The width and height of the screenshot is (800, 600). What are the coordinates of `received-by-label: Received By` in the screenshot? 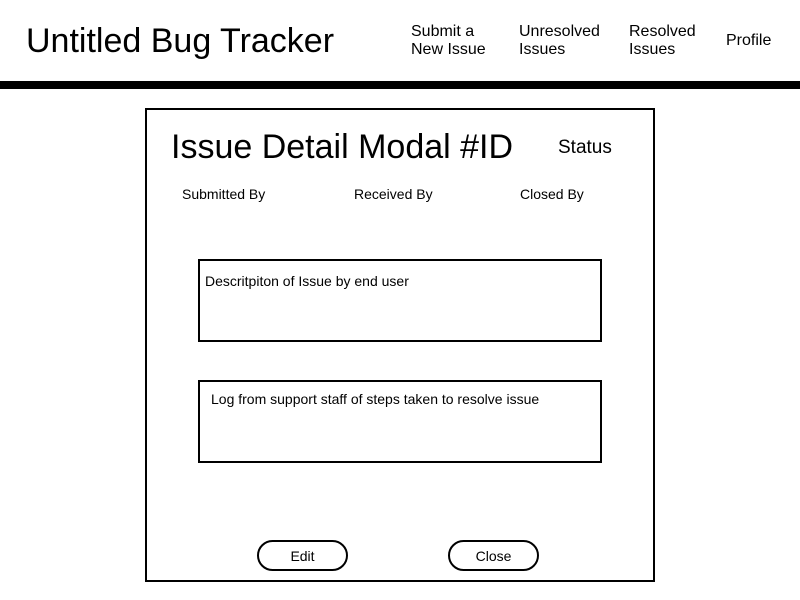 It's located at (393, 194).